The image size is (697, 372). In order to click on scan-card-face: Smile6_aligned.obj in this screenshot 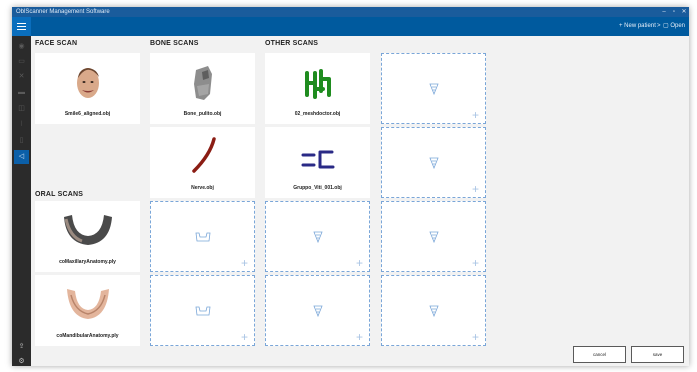, I will do `click(87, 88)`.